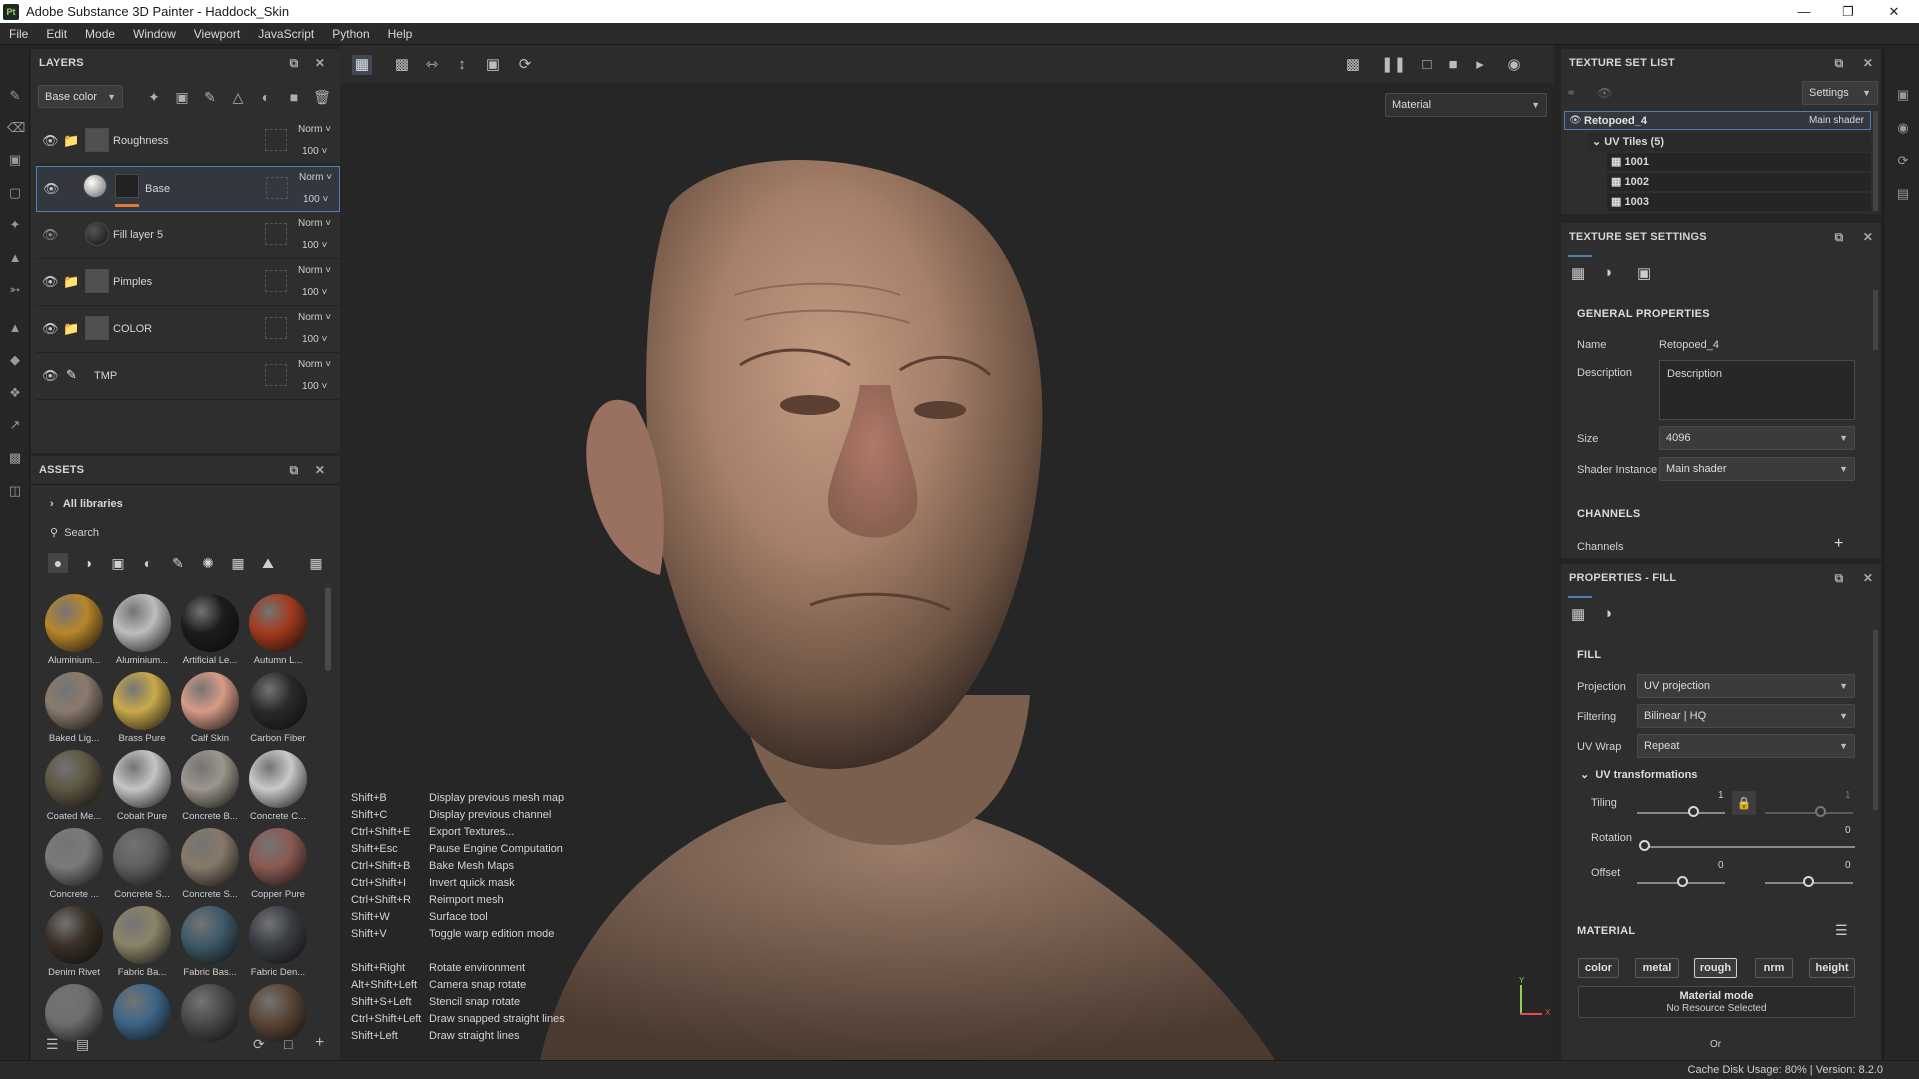 Image resolution: width=1919 pixels, height=1079 pixels. What do you see at coordinates (1903, 95) in the screenshot?
I see `display-settings-icon: ▣` at bounding box center [1903, 95].